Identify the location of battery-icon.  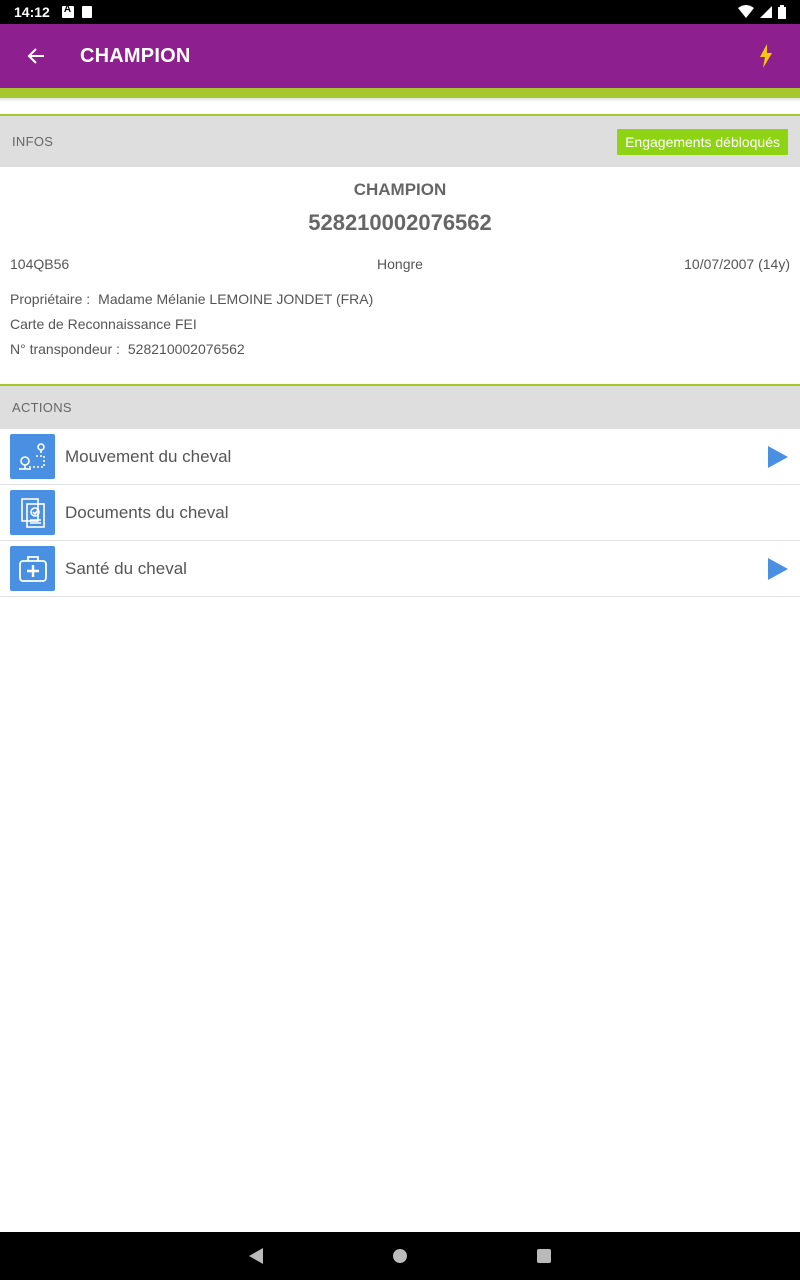
(782, 12).